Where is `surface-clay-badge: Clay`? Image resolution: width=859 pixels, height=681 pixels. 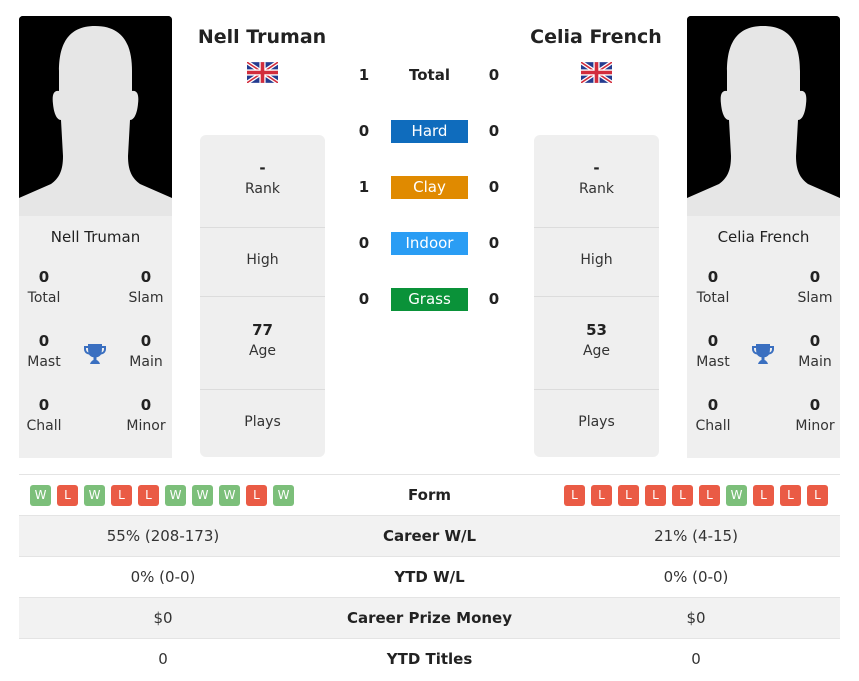 surface-clay-badge: Clay is located at coordinates (429, 187).